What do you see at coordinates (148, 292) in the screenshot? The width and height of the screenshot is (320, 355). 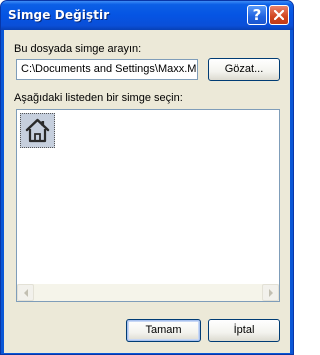 I see `horizontal-scrollbar` at bounding box center [148, 292].